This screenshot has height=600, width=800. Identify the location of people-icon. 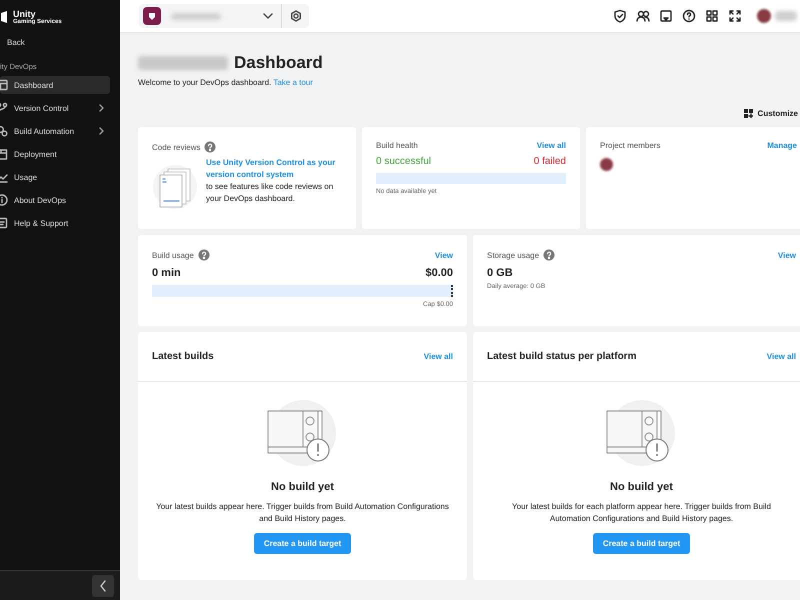
(643, 16).